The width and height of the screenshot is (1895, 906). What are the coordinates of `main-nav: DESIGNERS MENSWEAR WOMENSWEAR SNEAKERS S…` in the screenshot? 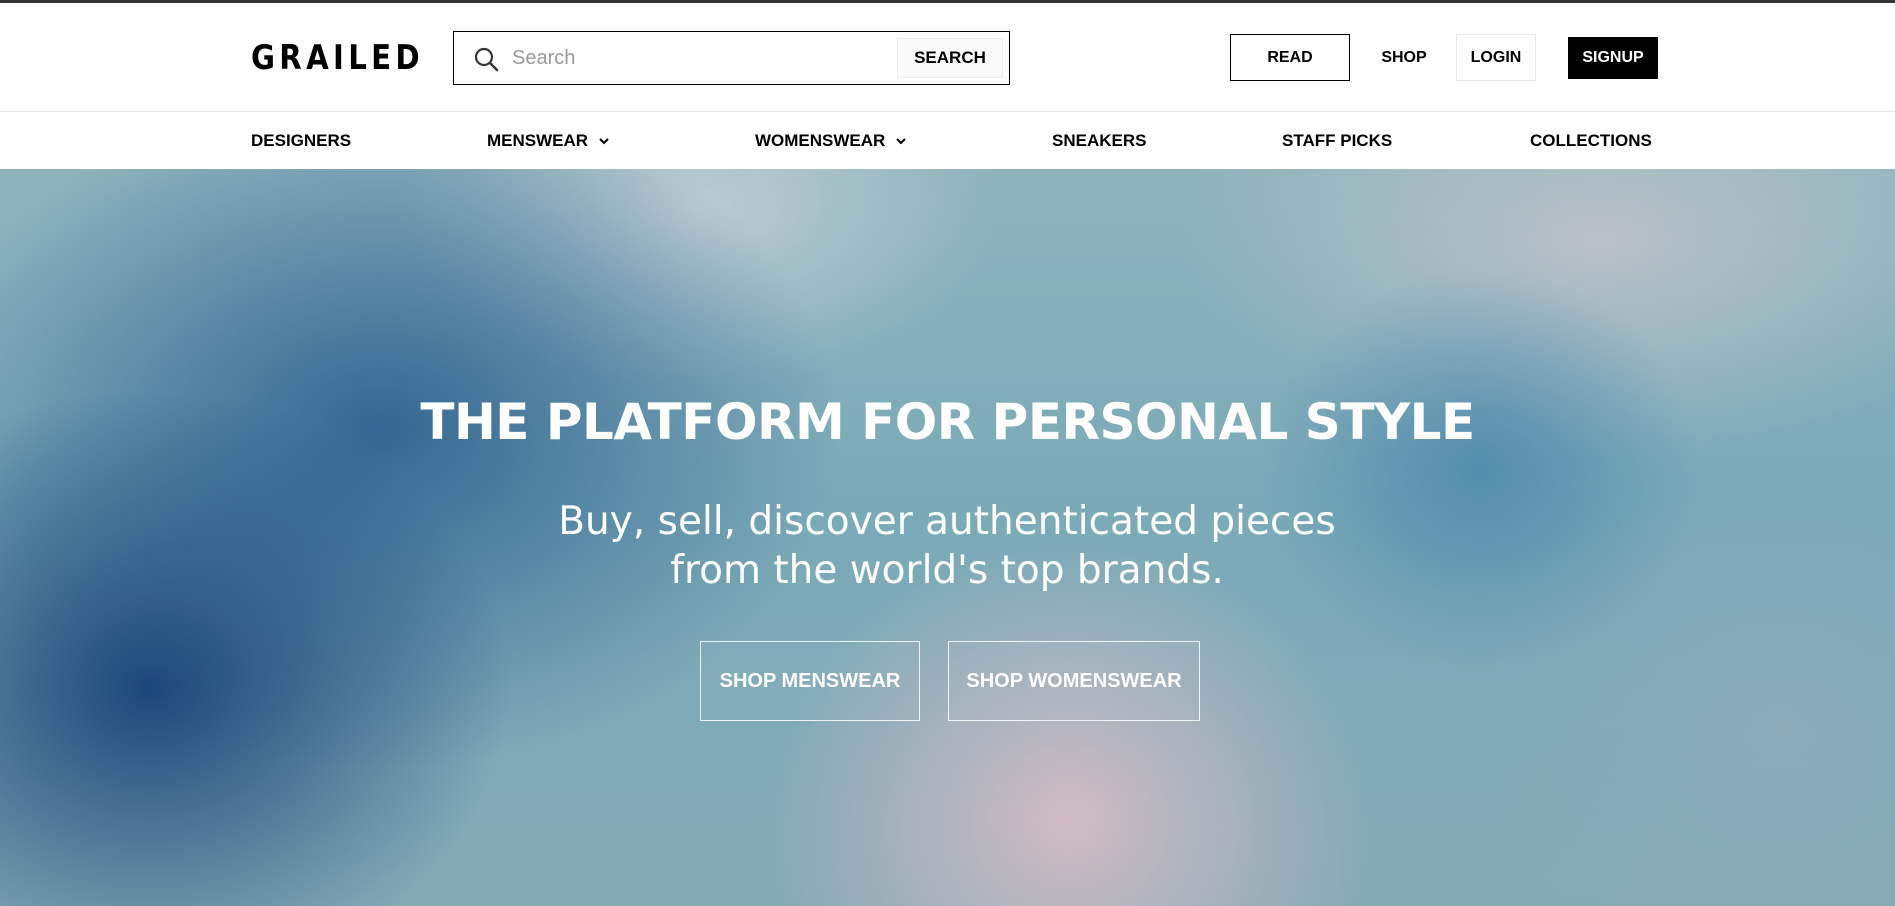 It's located at (947, 141).